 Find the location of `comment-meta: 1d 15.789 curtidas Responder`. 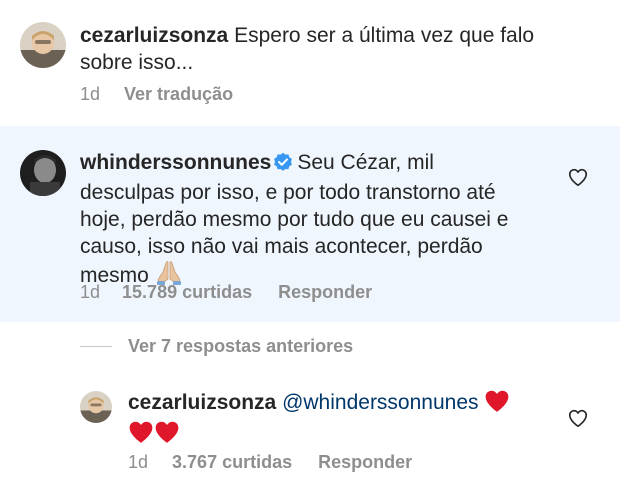

comment-meta: 1d 15.789 curtidas Responder is located at coordinates (239, 292).